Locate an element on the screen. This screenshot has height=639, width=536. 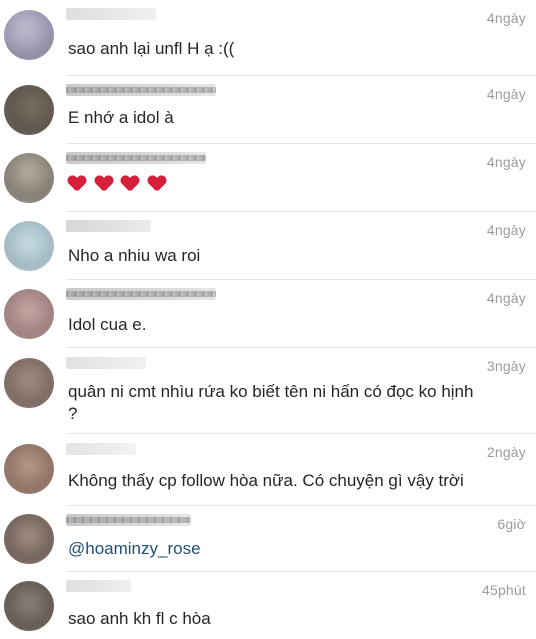
comment-timestamp: 2ngày is located at coordinates (506, 452).